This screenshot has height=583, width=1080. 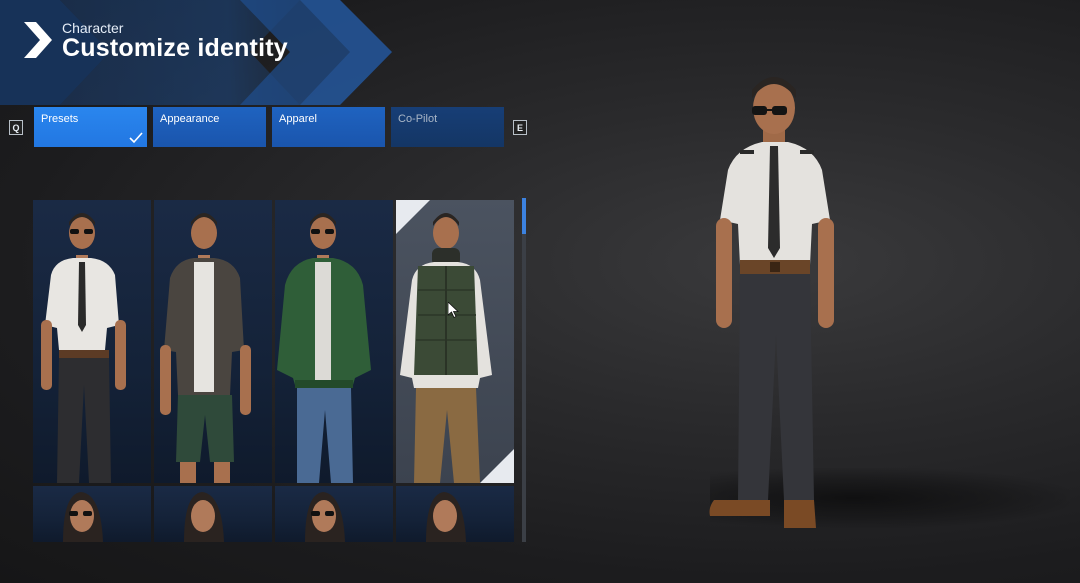 I want to click on preset-female-4-figure, so click(x=446, y=517).